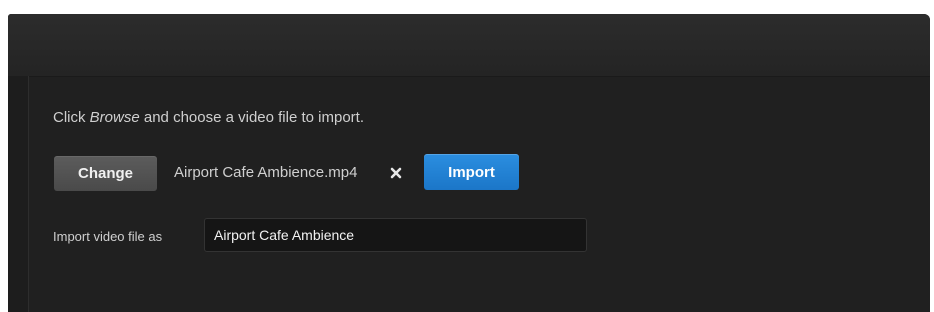 The height and width of the screenshot is (312, 934). Describe the element at coordinates (251, 117) in the screenshot. I see `instruction-suffix: and choose a video file to import.` at that location.